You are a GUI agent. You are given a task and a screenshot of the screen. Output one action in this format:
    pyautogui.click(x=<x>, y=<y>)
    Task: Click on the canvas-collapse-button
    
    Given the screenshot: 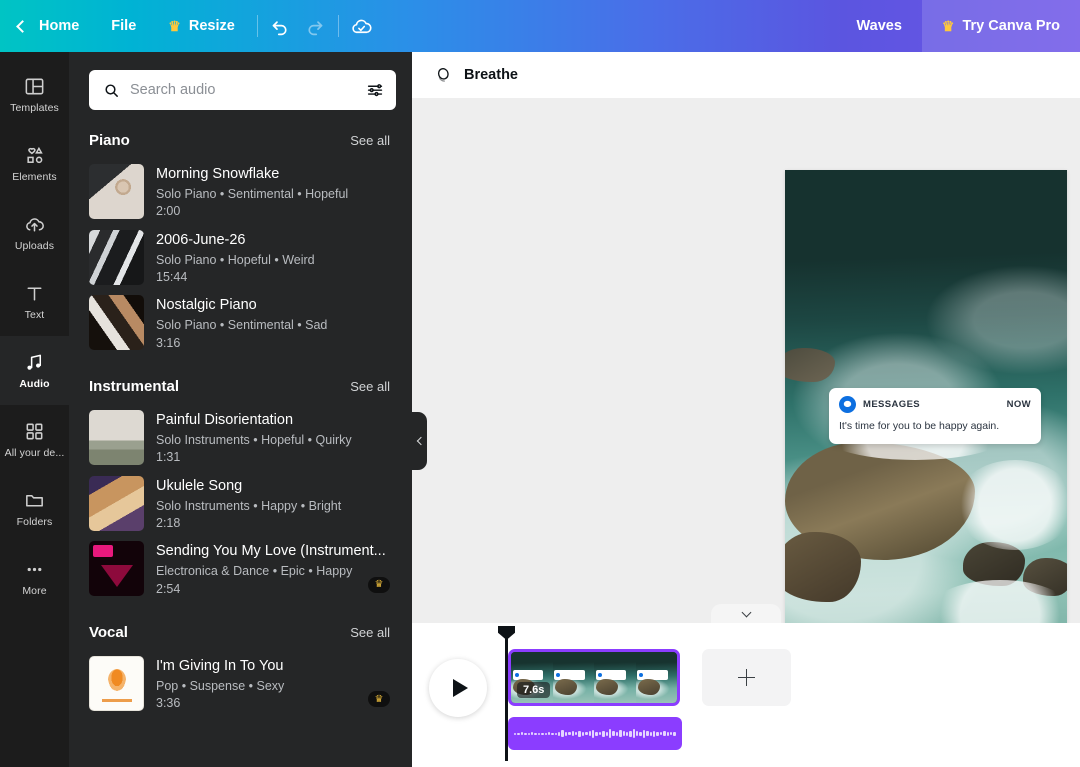 What is the action you would take?
    pyautogui.click(x=746, y=614)
    